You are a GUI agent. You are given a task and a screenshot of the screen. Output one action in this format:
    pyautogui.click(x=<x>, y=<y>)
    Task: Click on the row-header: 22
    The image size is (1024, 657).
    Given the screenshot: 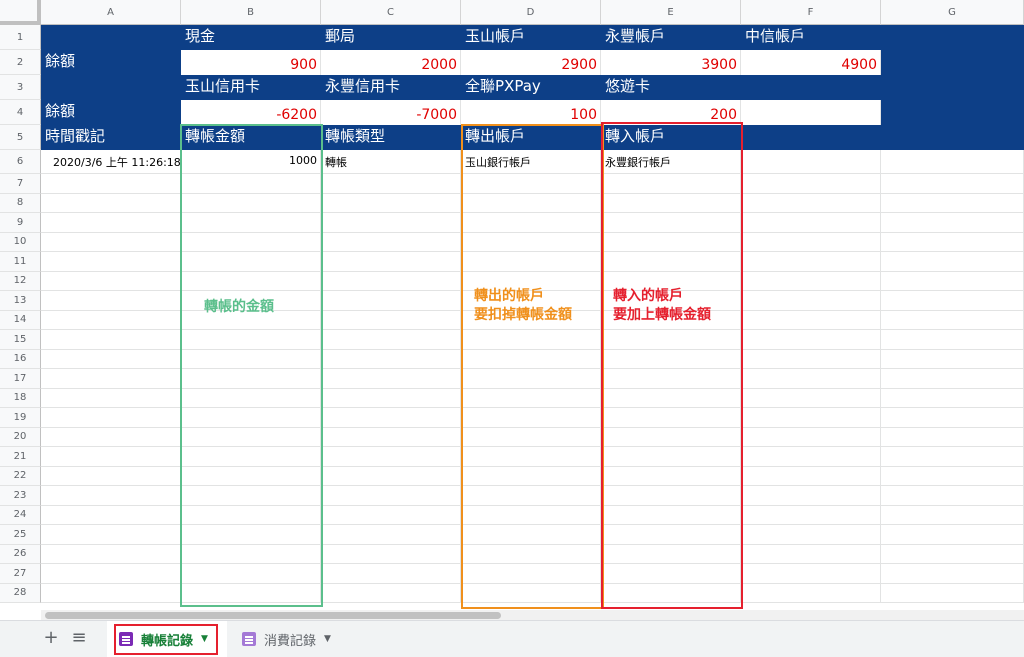 What is the action you would take?
    pyautogui.click(x=20, y=476)
    